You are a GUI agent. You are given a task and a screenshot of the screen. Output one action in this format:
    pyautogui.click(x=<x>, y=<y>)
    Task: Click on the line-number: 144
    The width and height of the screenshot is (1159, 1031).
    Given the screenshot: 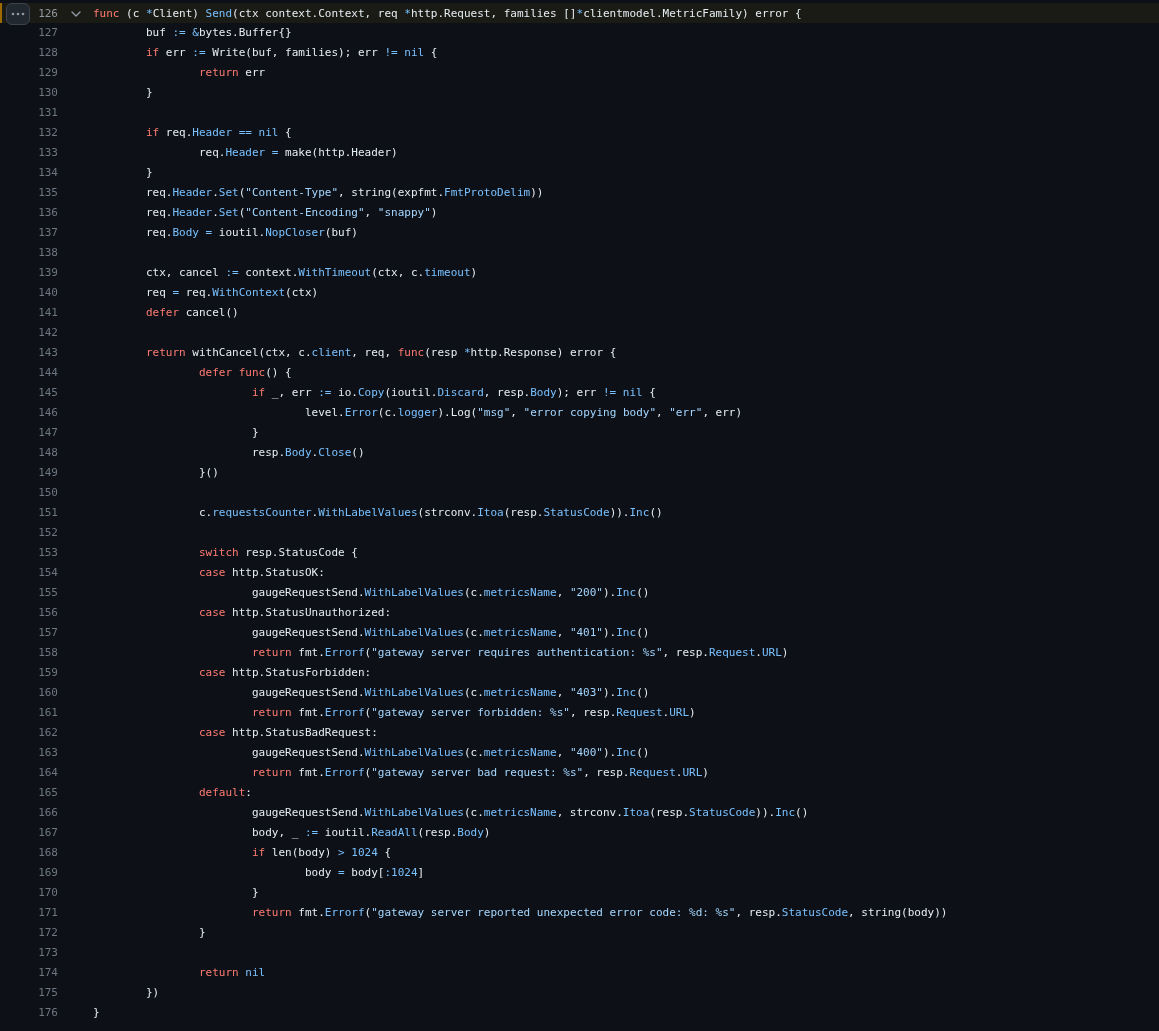 What is the action you would take?
    pyautogui.click(x=47, y=373)
    